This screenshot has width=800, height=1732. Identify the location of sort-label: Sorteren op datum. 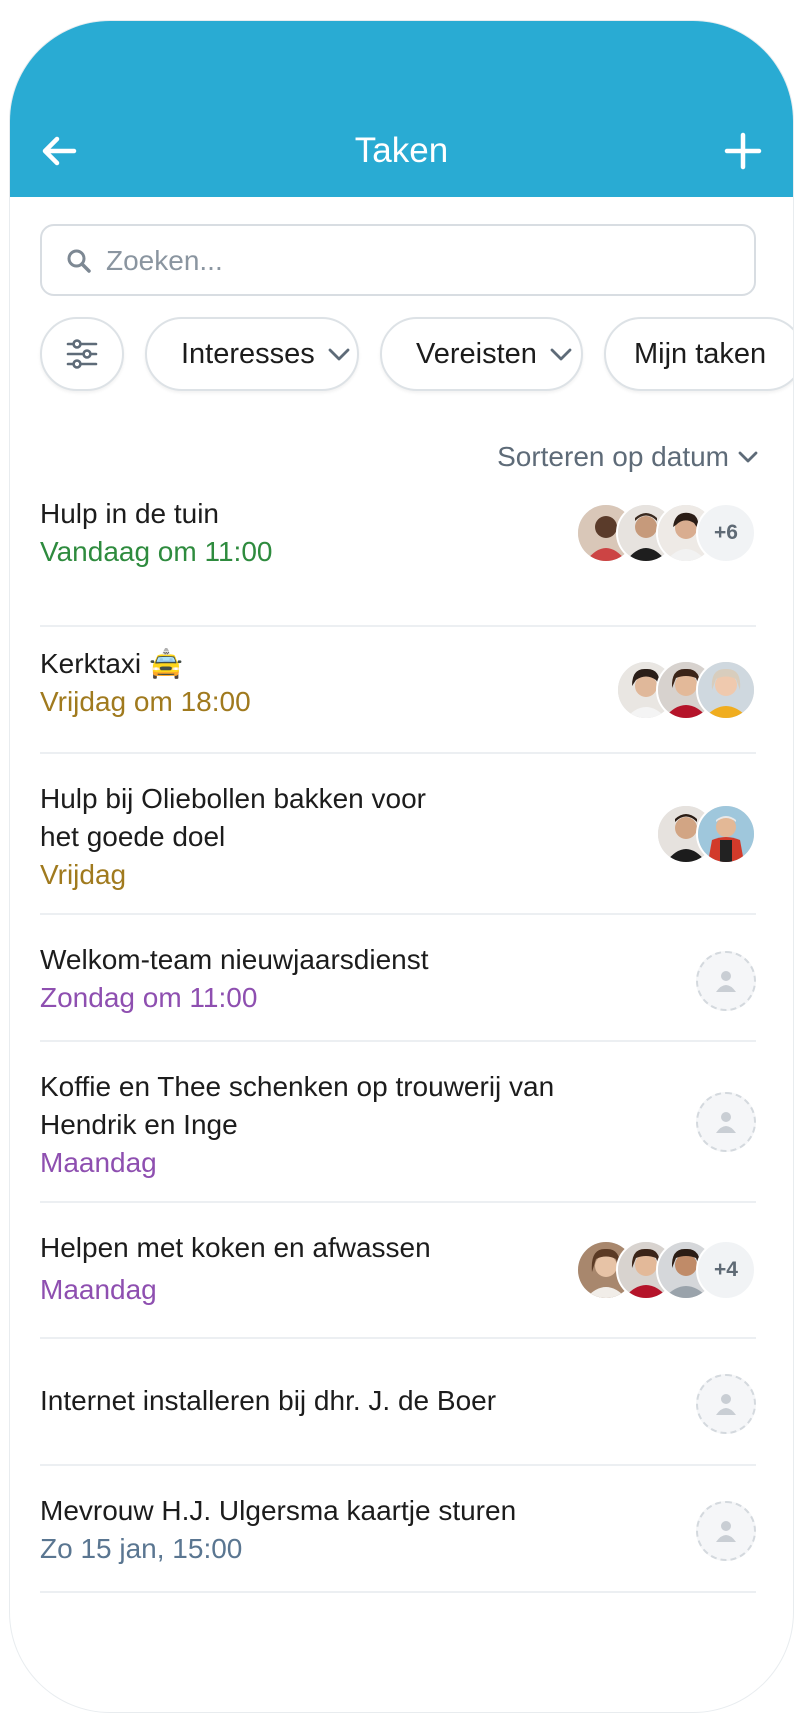
(613, 456).